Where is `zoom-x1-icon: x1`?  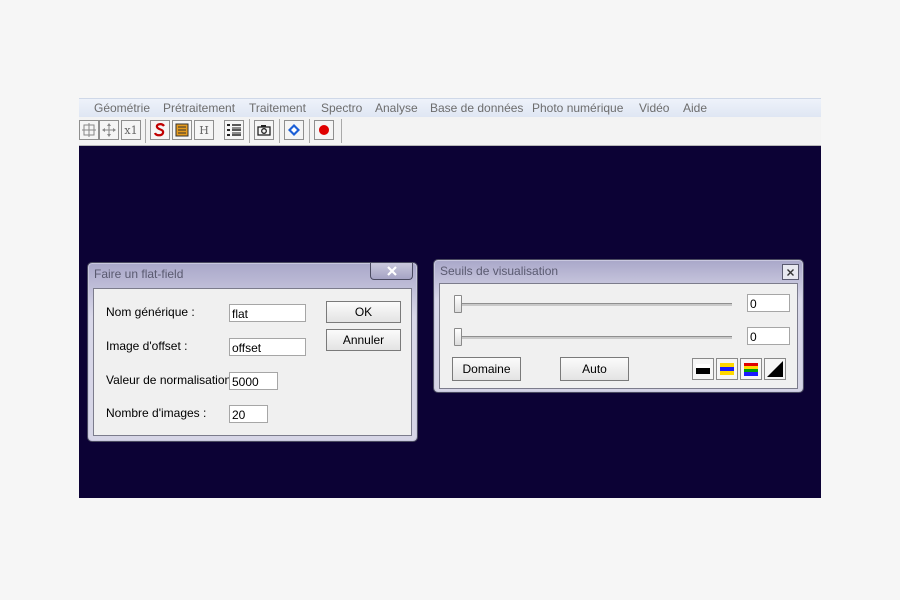 zoom-x1-icon: x1 is located at coordinates (131, 130).